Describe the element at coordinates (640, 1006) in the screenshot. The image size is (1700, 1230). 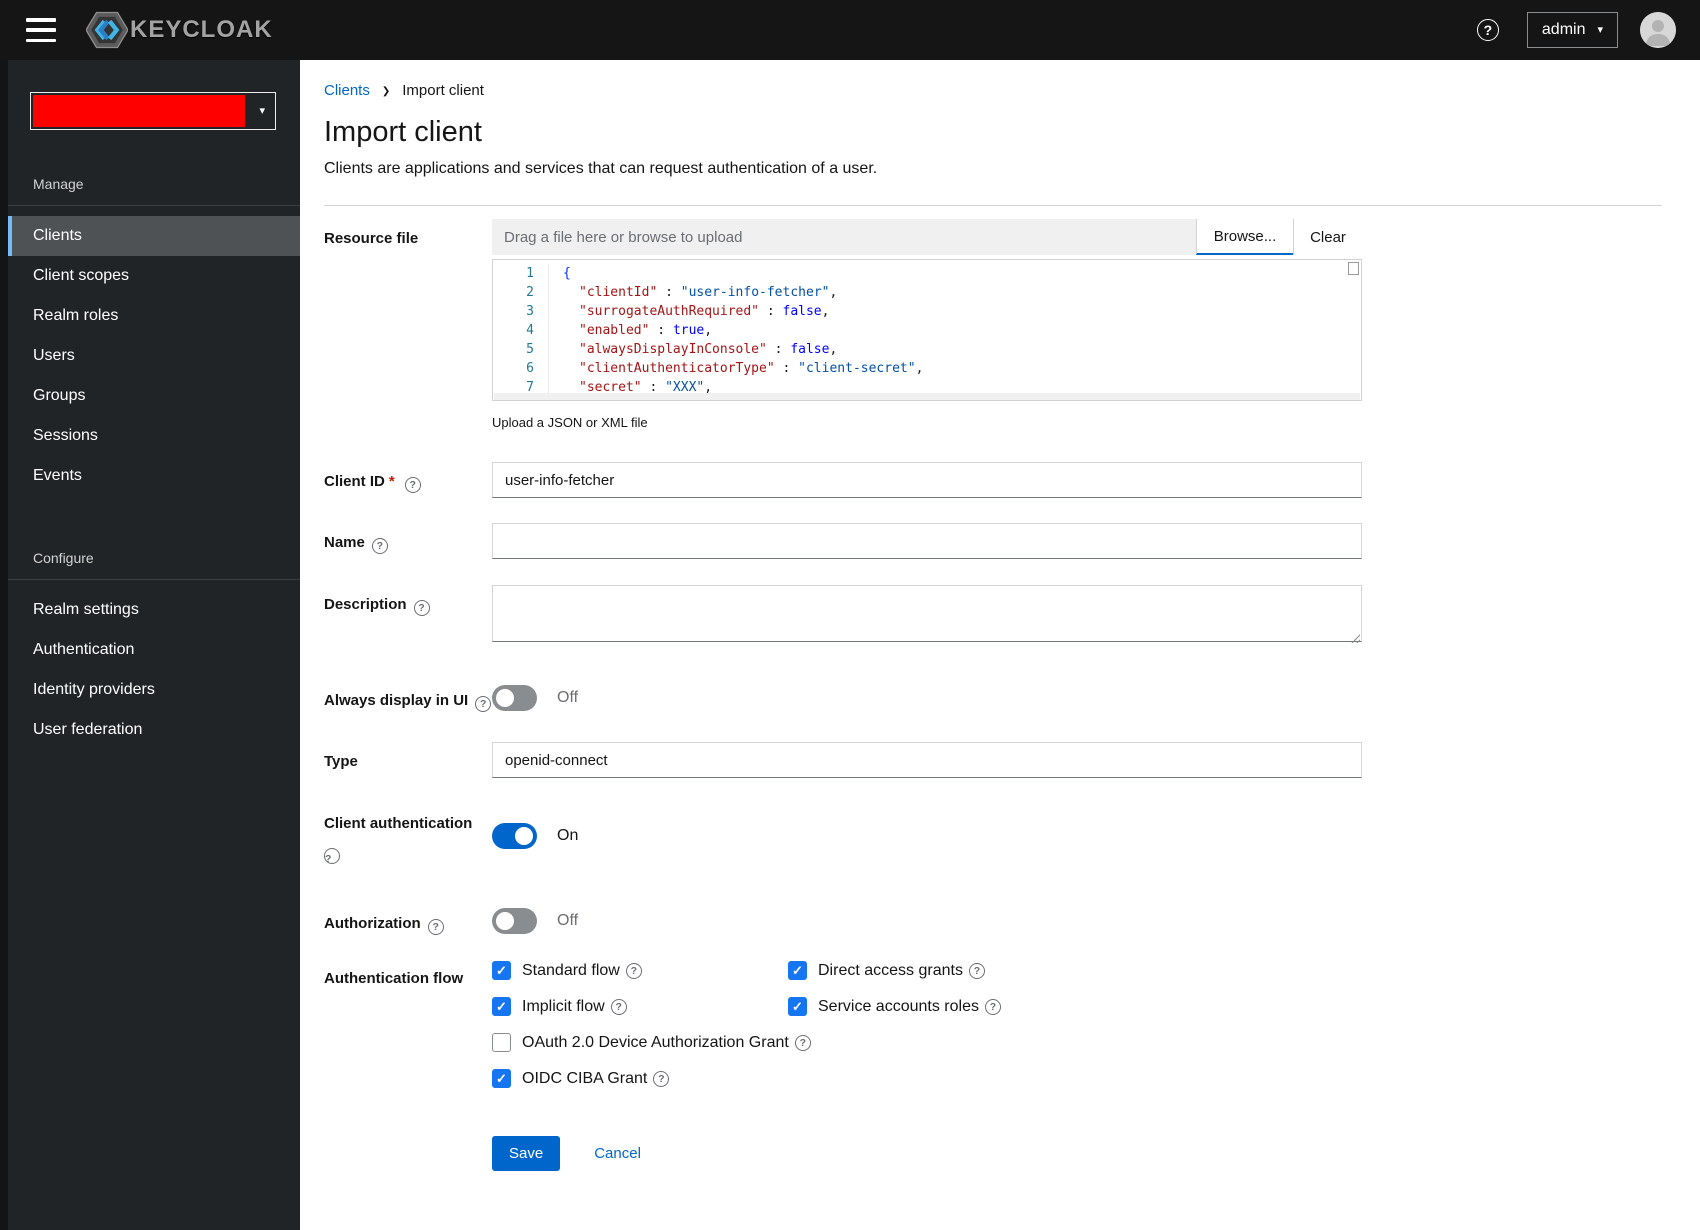
I see `checkbox-implicit-flow: ✓ Implicit flow ?` at that location.